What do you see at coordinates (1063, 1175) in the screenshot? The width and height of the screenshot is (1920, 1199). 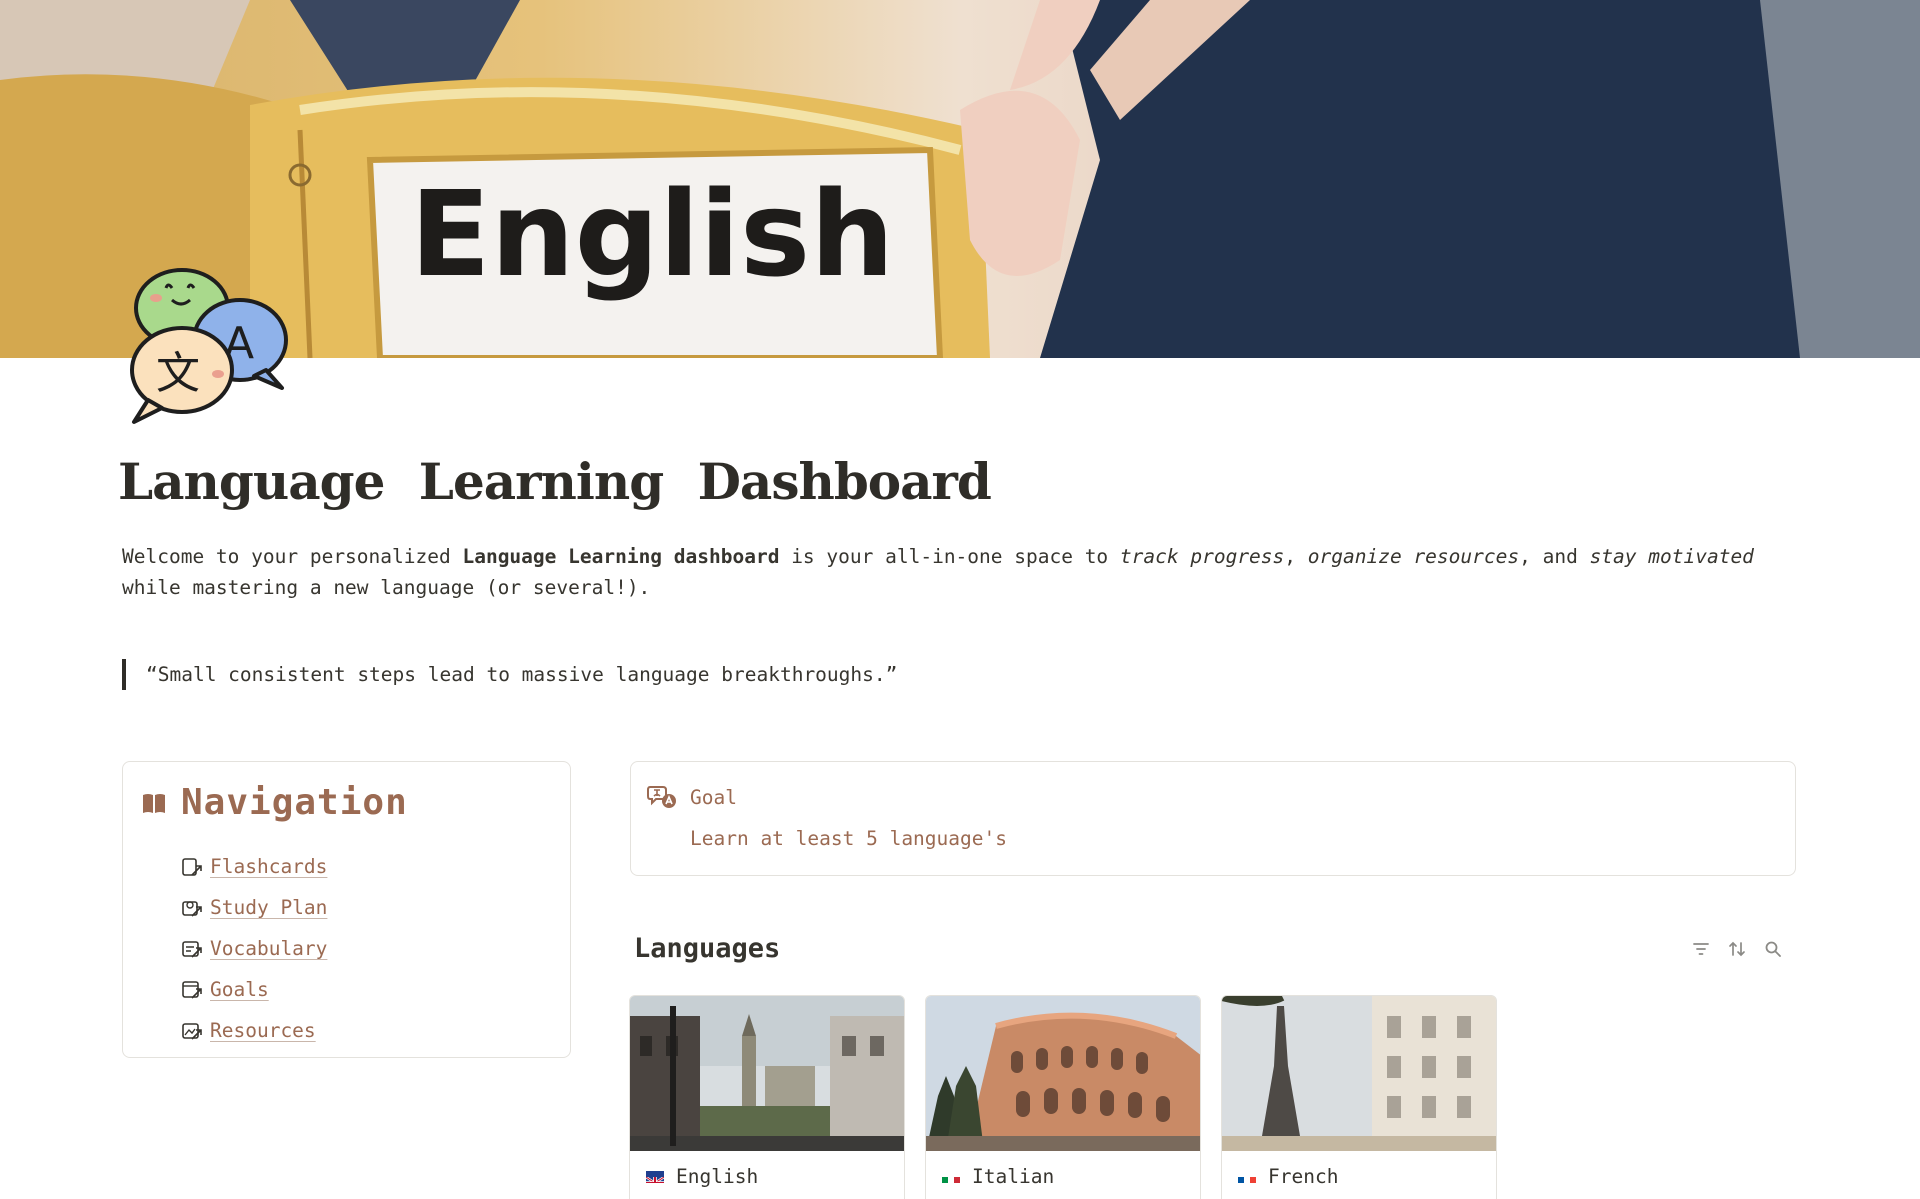 I see `language-card-caption: Italian` at bounding box center [1063, 1175].